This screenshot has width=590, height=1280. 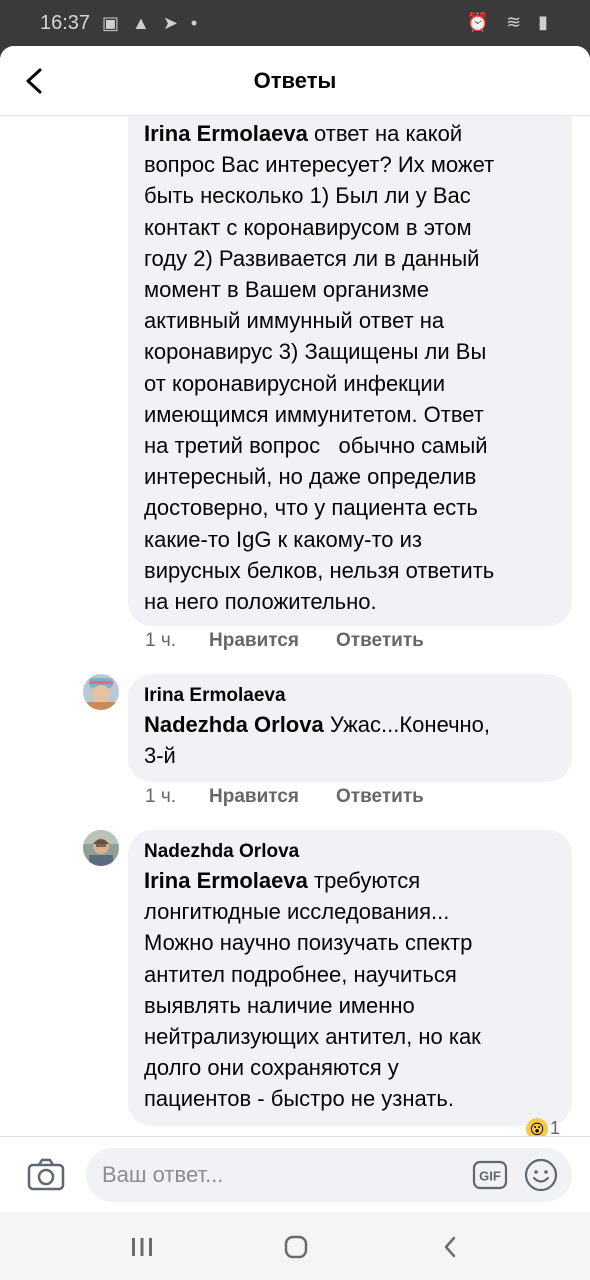 I want to click on comment-author: Irina Ermolaeva, so click(x=215, y=696).